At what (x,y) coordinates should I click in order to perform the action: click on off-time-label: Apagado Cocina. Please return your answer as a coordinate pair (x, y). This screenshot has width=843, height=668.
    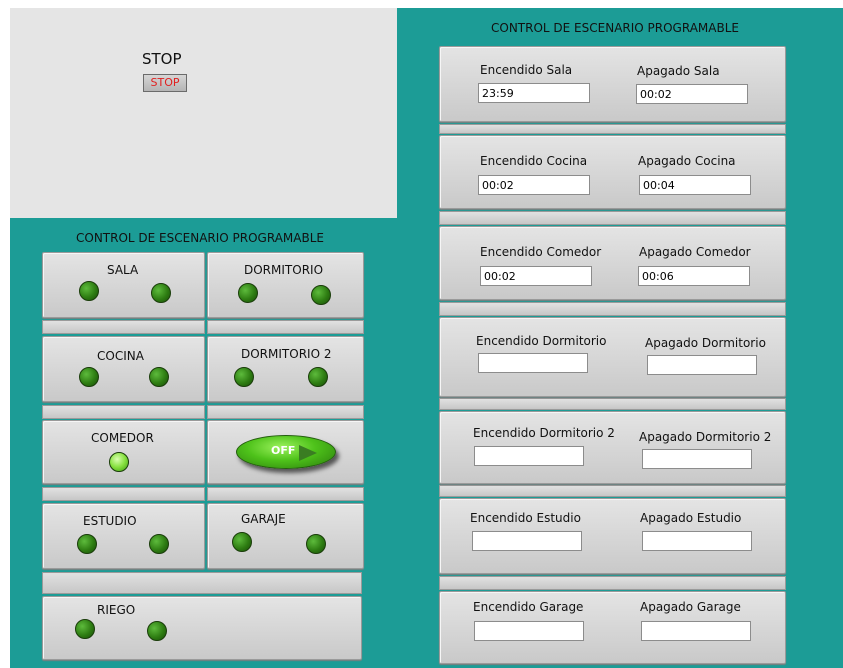
    Looking at the image, I should click on (687, 161).